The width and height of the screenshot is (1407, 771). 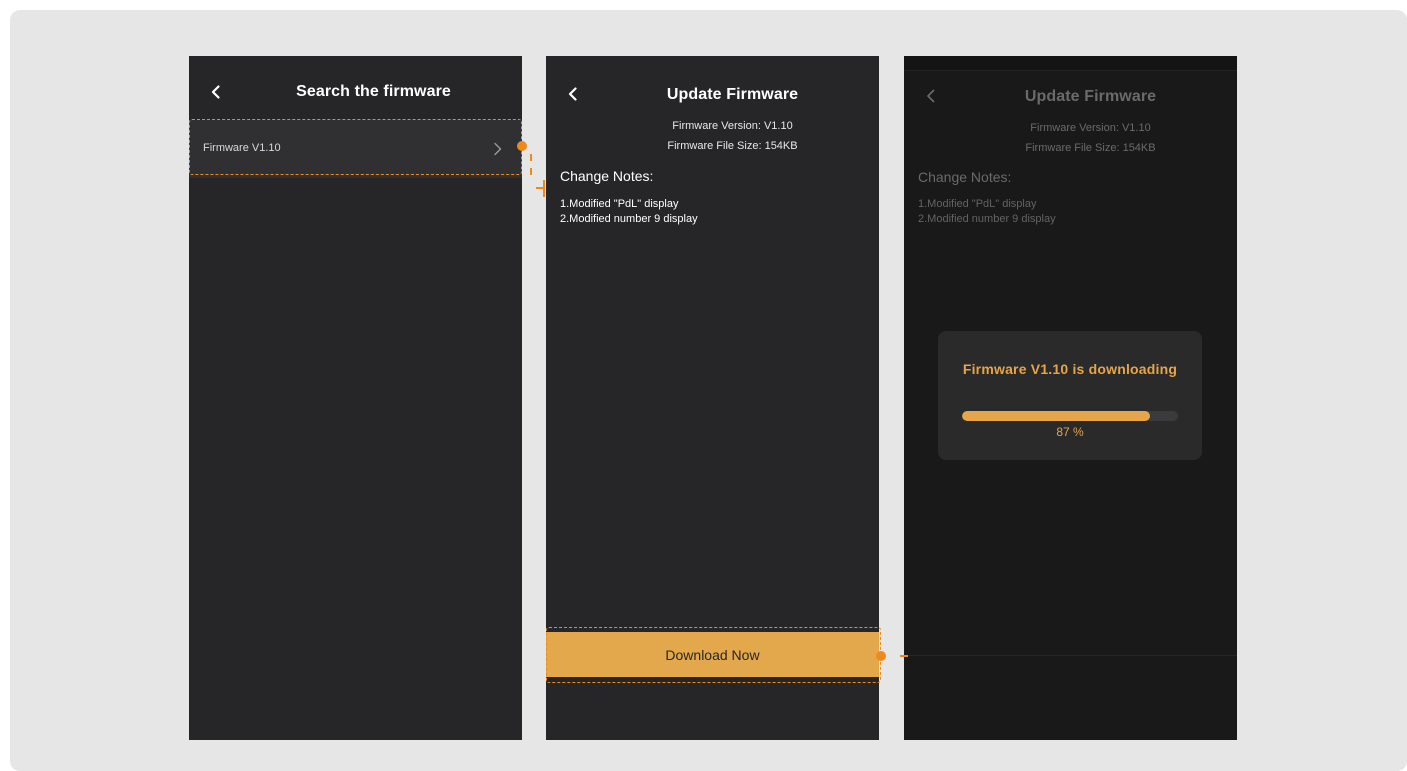 I want to click on progress-bar-fill, so click(x=1056, y=416).